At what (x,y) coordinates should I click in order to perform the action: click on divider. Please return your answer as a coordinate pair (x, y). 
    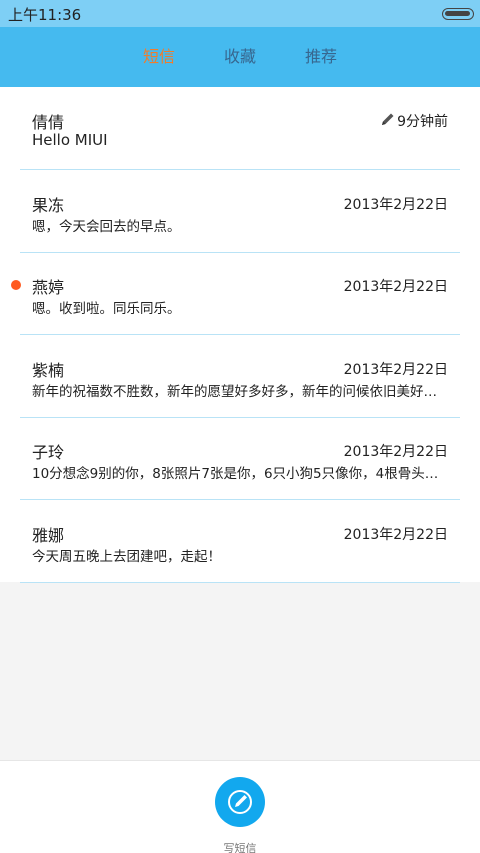
    Looking at the image, I should click on (240, 582).